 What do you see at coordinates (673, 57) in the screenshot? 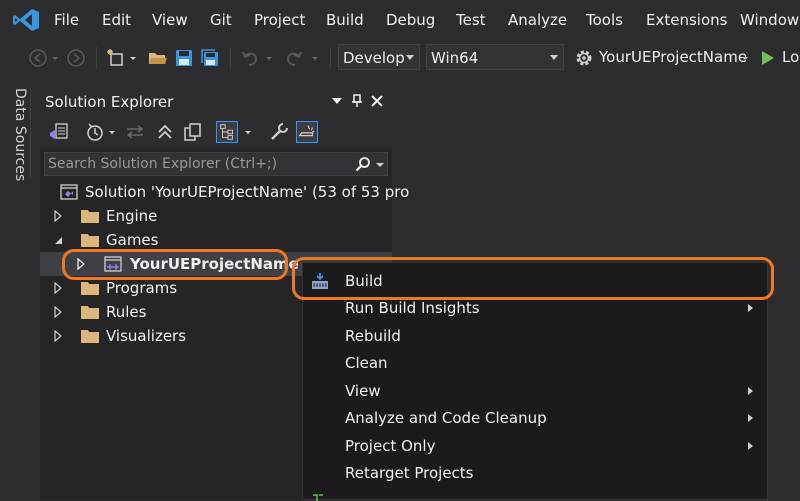
I see `startup-project-selector: YourUEProjectName` at bounding box center [673, 57].